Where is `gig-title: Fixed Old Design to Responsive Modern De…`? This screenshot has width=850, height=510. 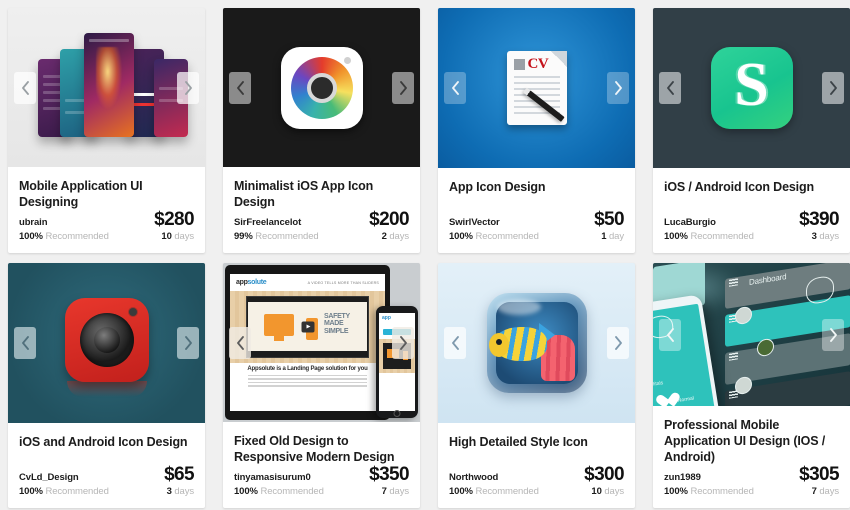 gig-title: Fixed Old Design to Responsive Modern De… is located at coordinates (321, 449).